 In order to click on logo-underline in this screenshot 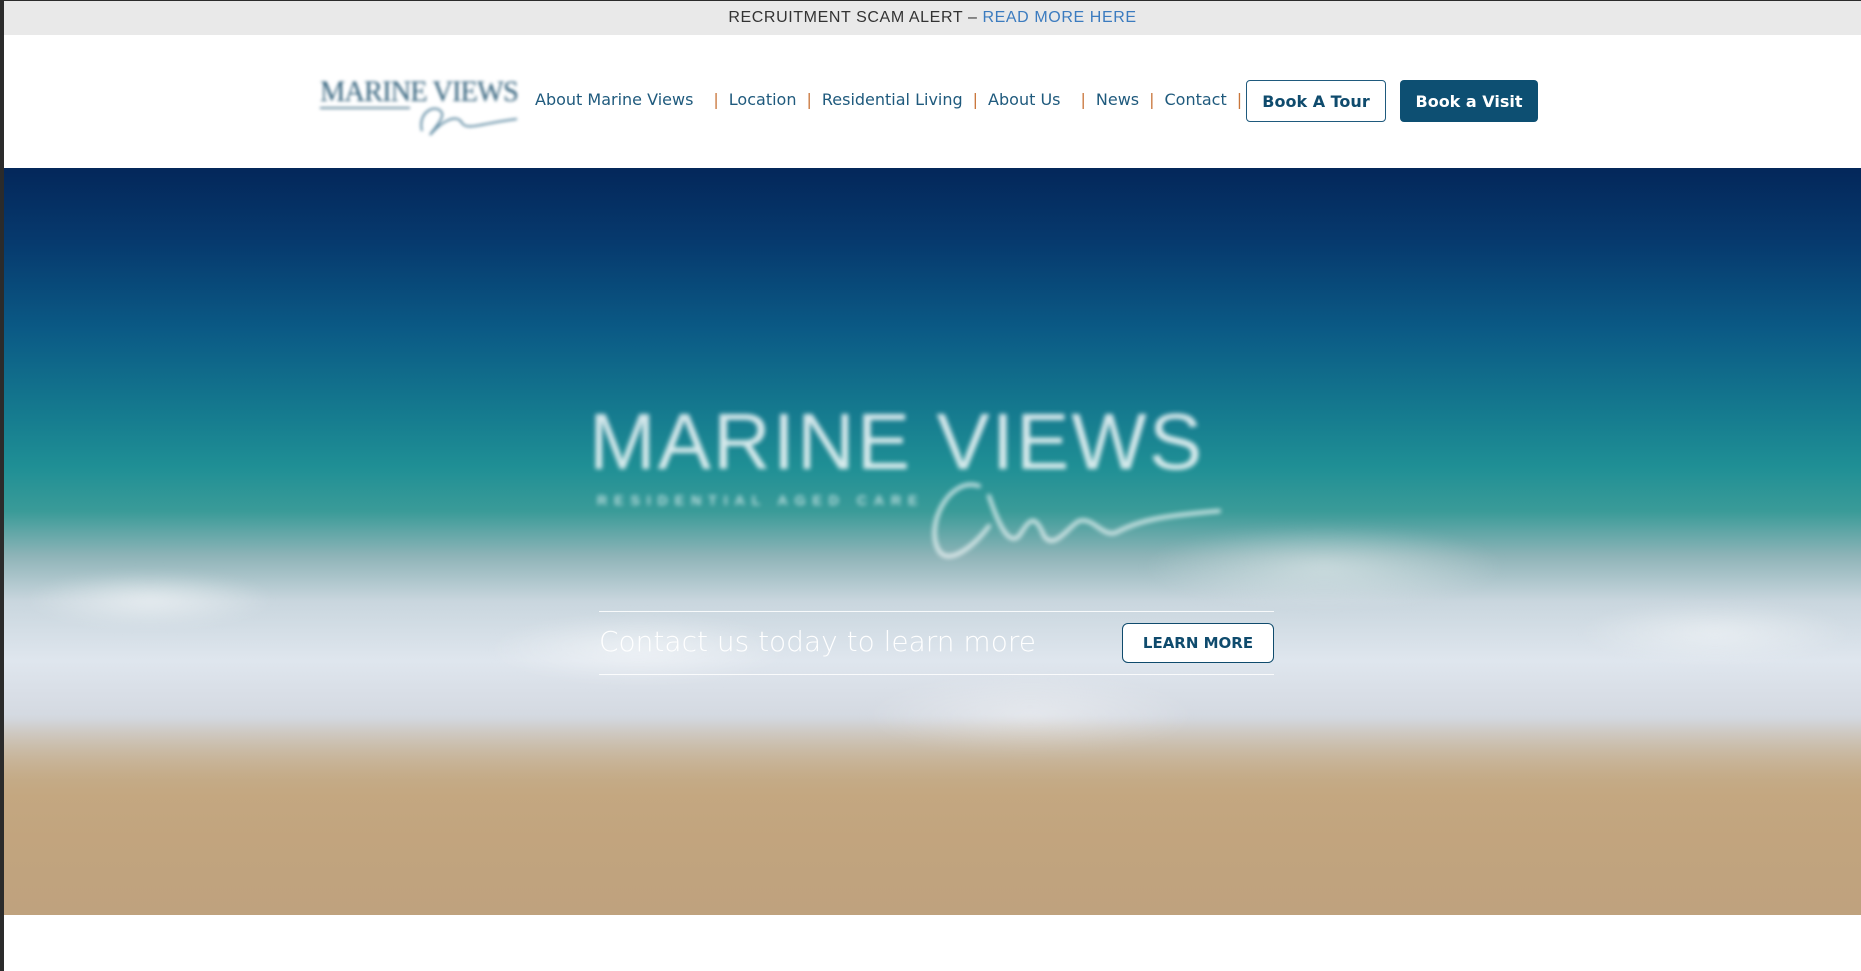, I will do `click(365, 108)`.